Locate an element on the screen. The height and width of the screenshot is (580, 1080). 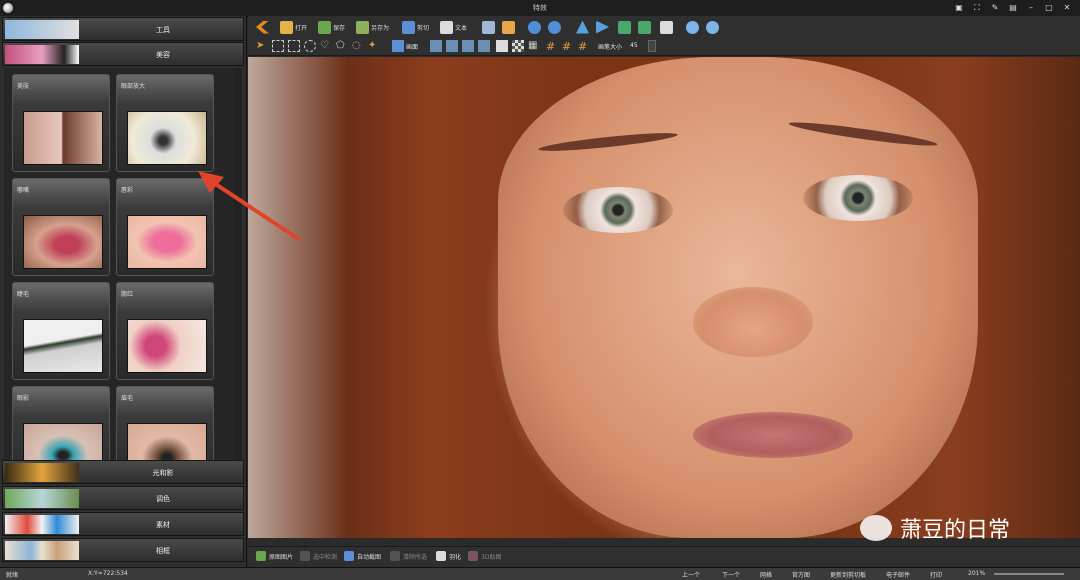
category-frames: 相框 is located at coordinates (123, 550).